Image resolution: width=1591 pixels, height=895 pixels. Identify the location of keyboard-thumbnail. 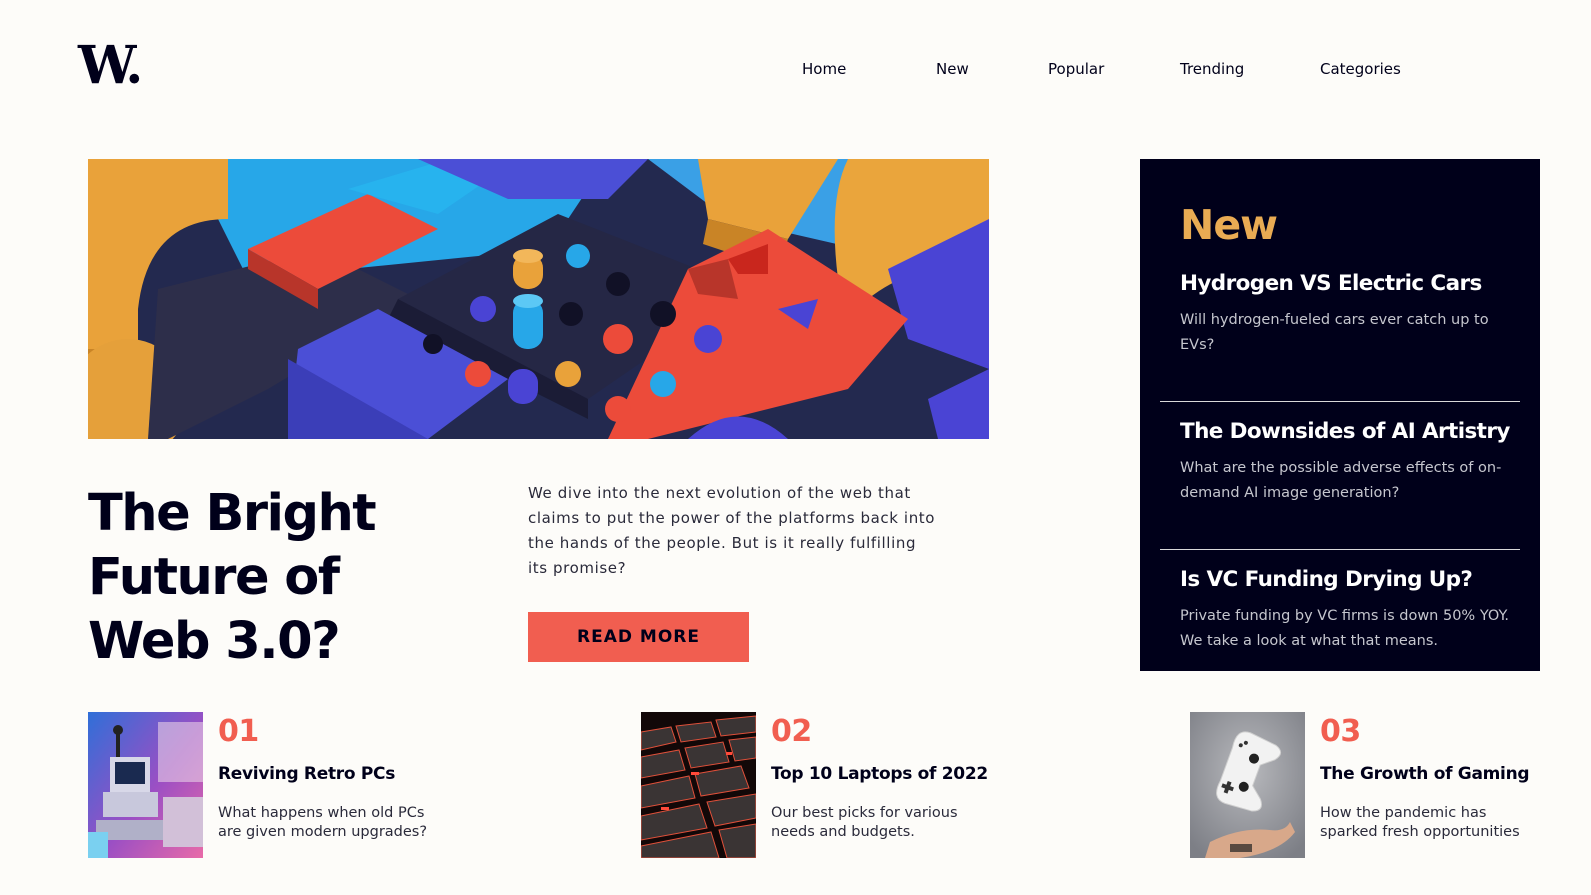
(698, 785).